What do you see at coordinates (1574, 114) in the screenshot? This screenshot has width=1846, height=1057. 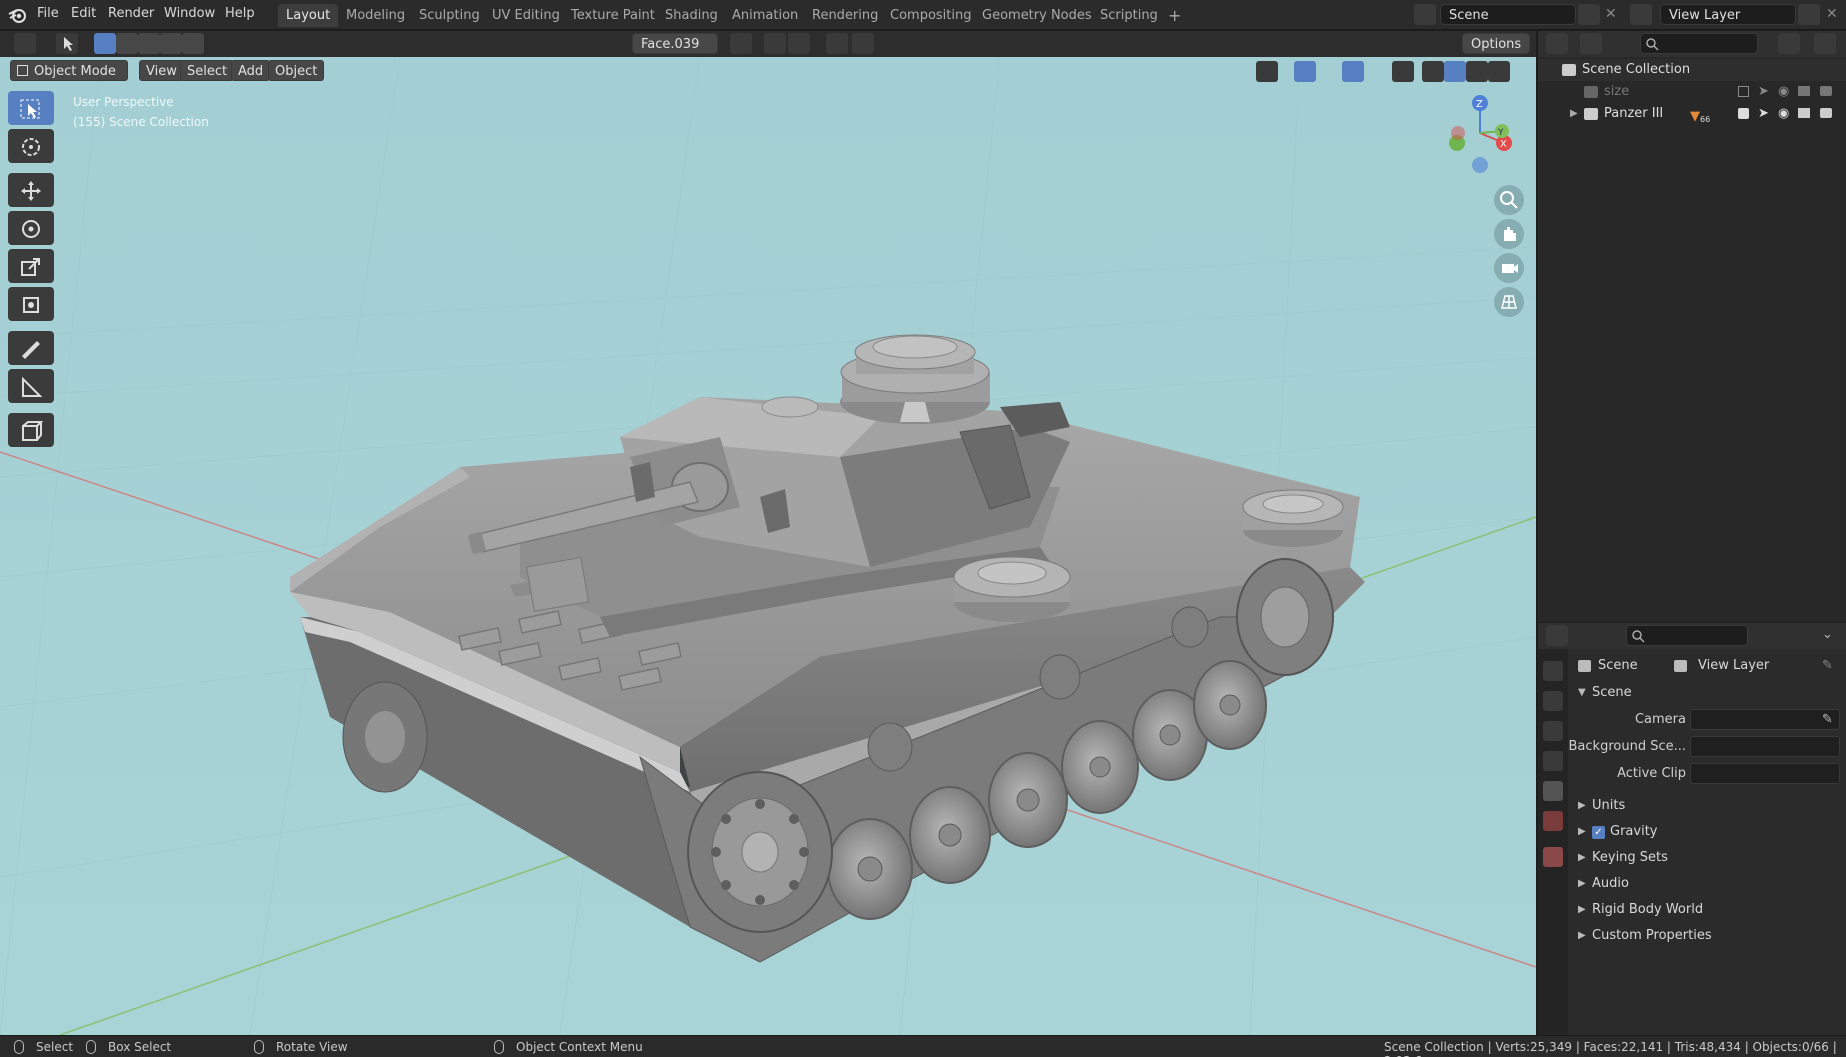 I see `expand-arrow-icon: ▶` at bounding box center [1574, 114].